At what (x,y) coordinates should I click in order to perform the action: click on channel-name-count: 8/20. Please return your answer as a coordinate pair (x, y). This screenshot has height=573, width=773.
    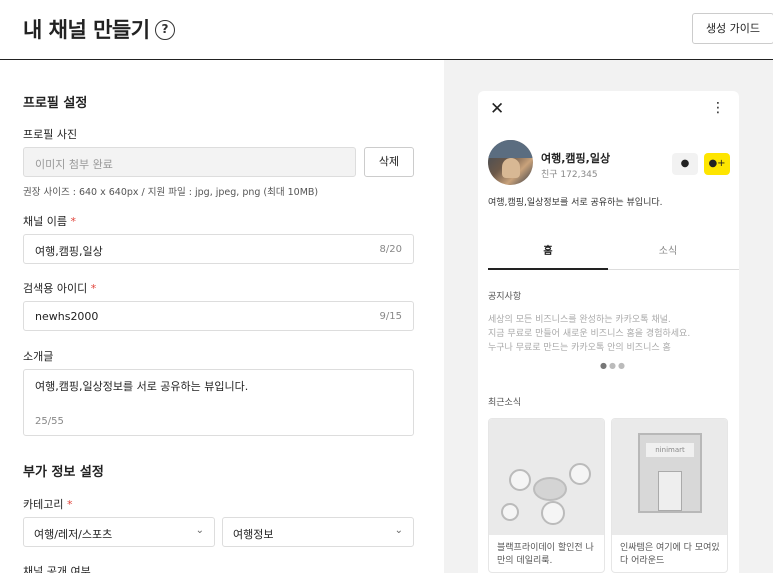
    Looking at the image, I should click on (390, 249).